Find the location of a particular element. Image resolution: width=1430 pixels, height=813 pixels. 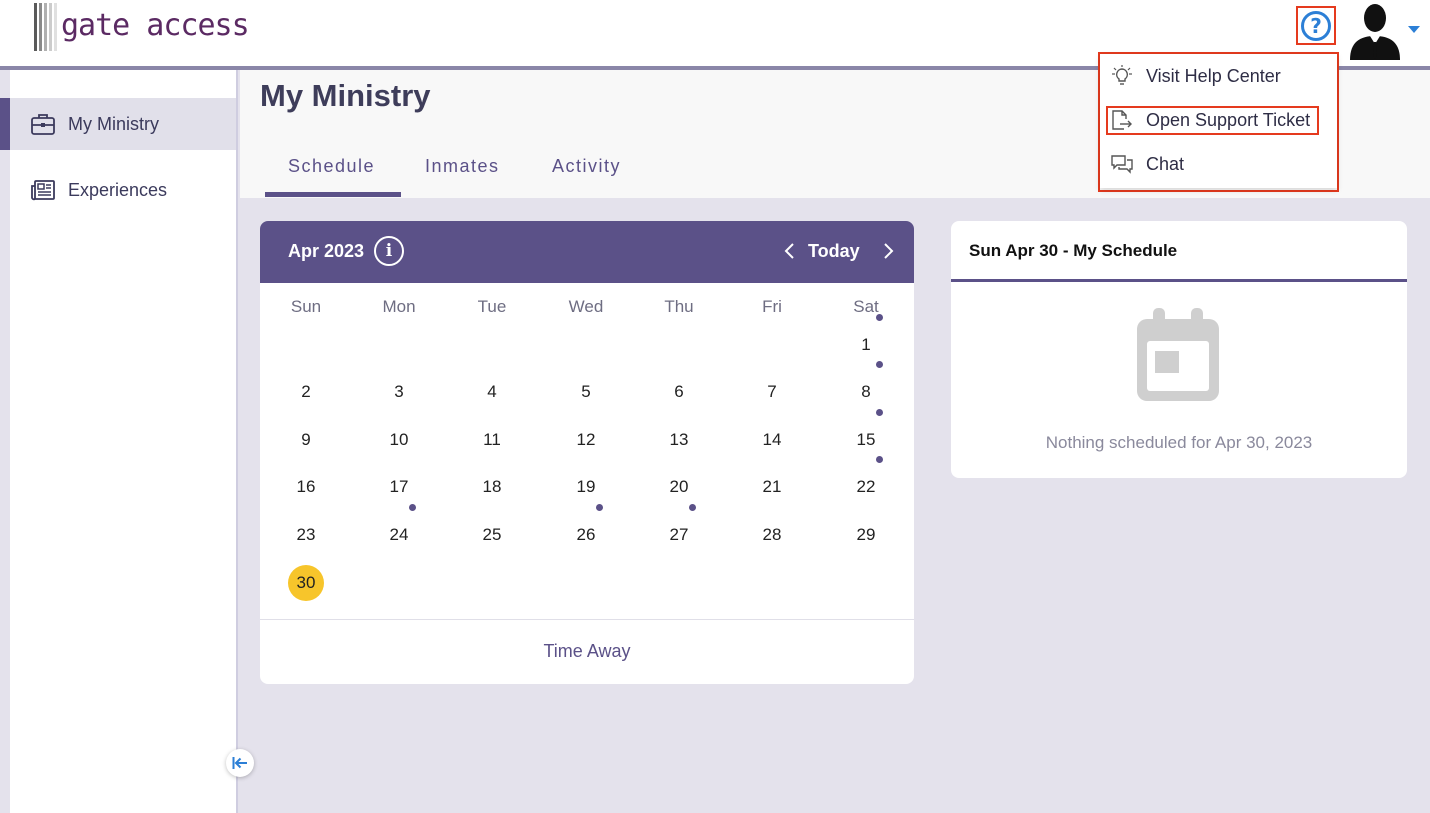

calendar-day-17: 17 is located at coordinates (399, 487).